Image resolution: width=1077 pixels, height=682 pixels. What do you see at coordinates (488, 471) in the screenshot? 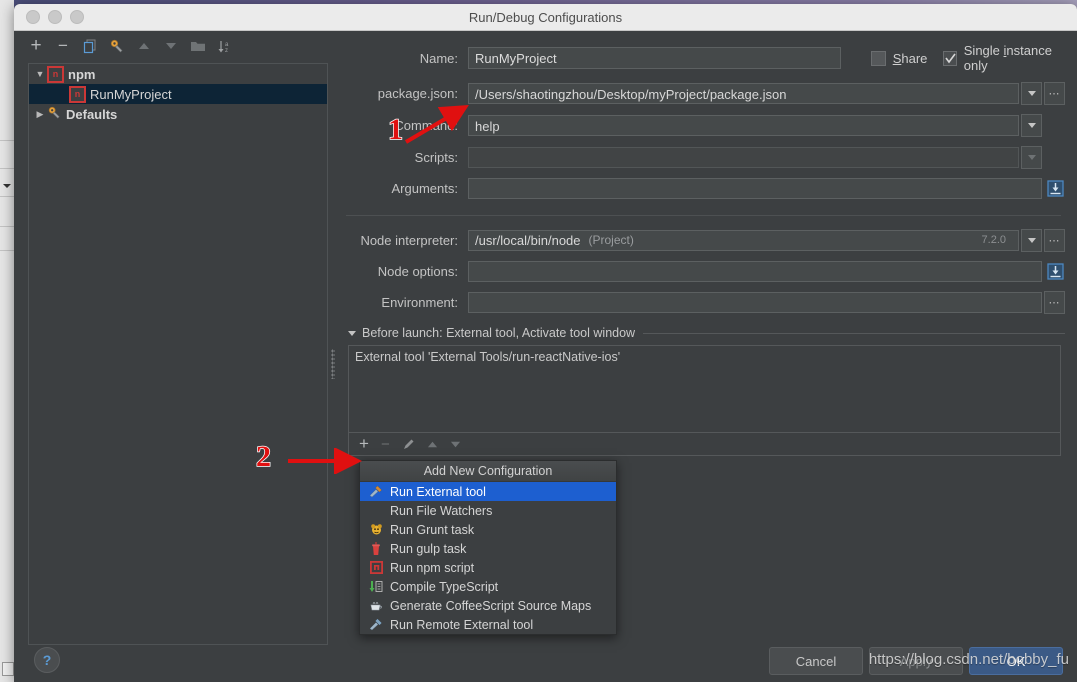
I see `menu-header: Add New Configuration` at bounding box center [488, 471].